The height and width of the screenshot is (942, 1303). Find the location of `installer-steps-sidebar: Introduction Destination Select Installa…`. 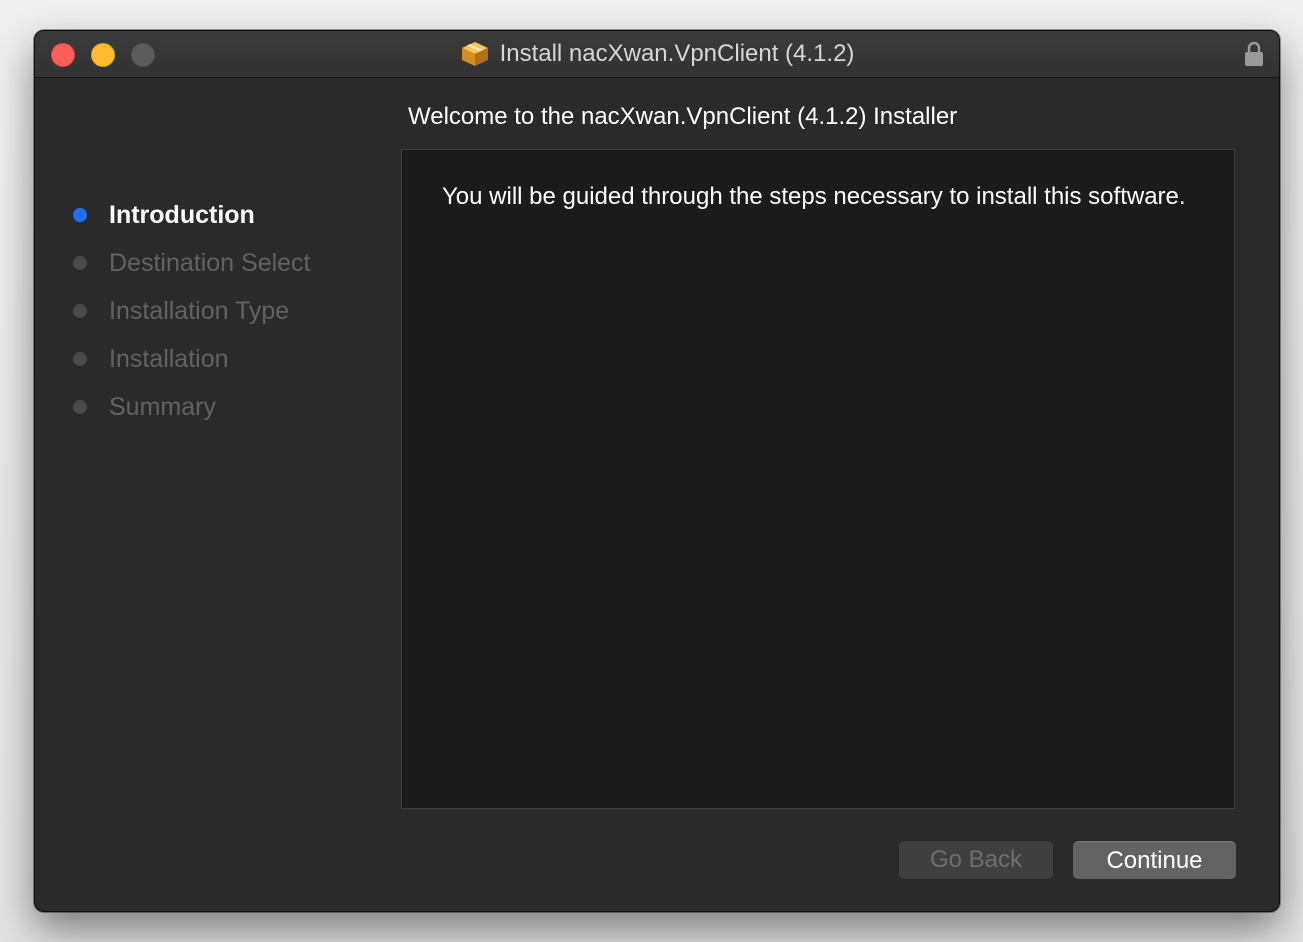

installer-steps-sidebar: Introduction Destination Select Installa… is located at coordinates (233, 311).